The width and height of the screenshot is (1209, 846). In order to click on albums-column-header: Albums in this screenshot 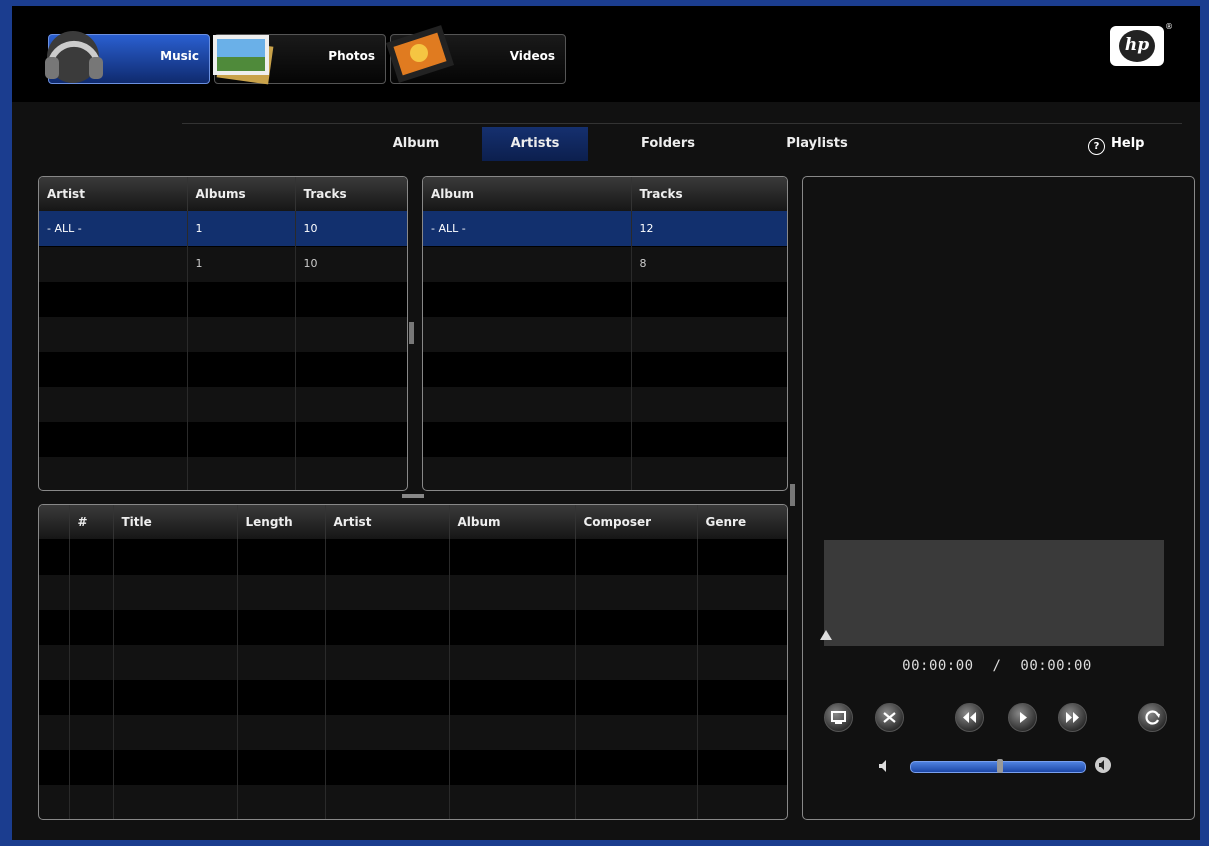, I will do `click(241, 194)`.